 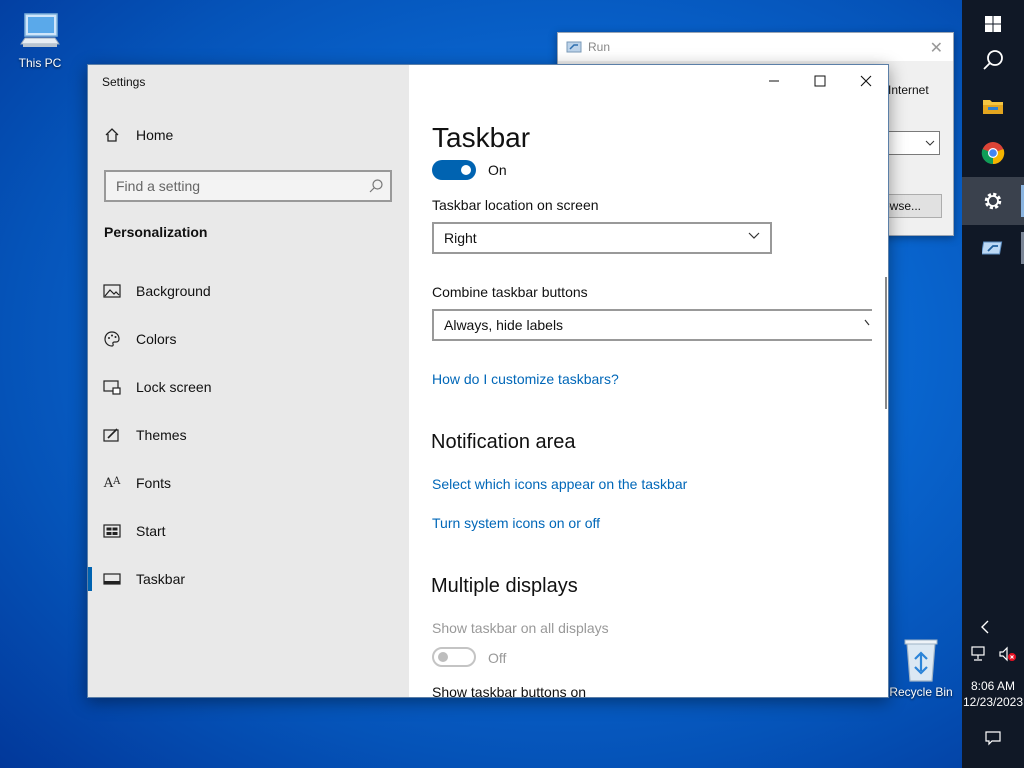 I want to click on settings-icon, so click(x=993, y=201).